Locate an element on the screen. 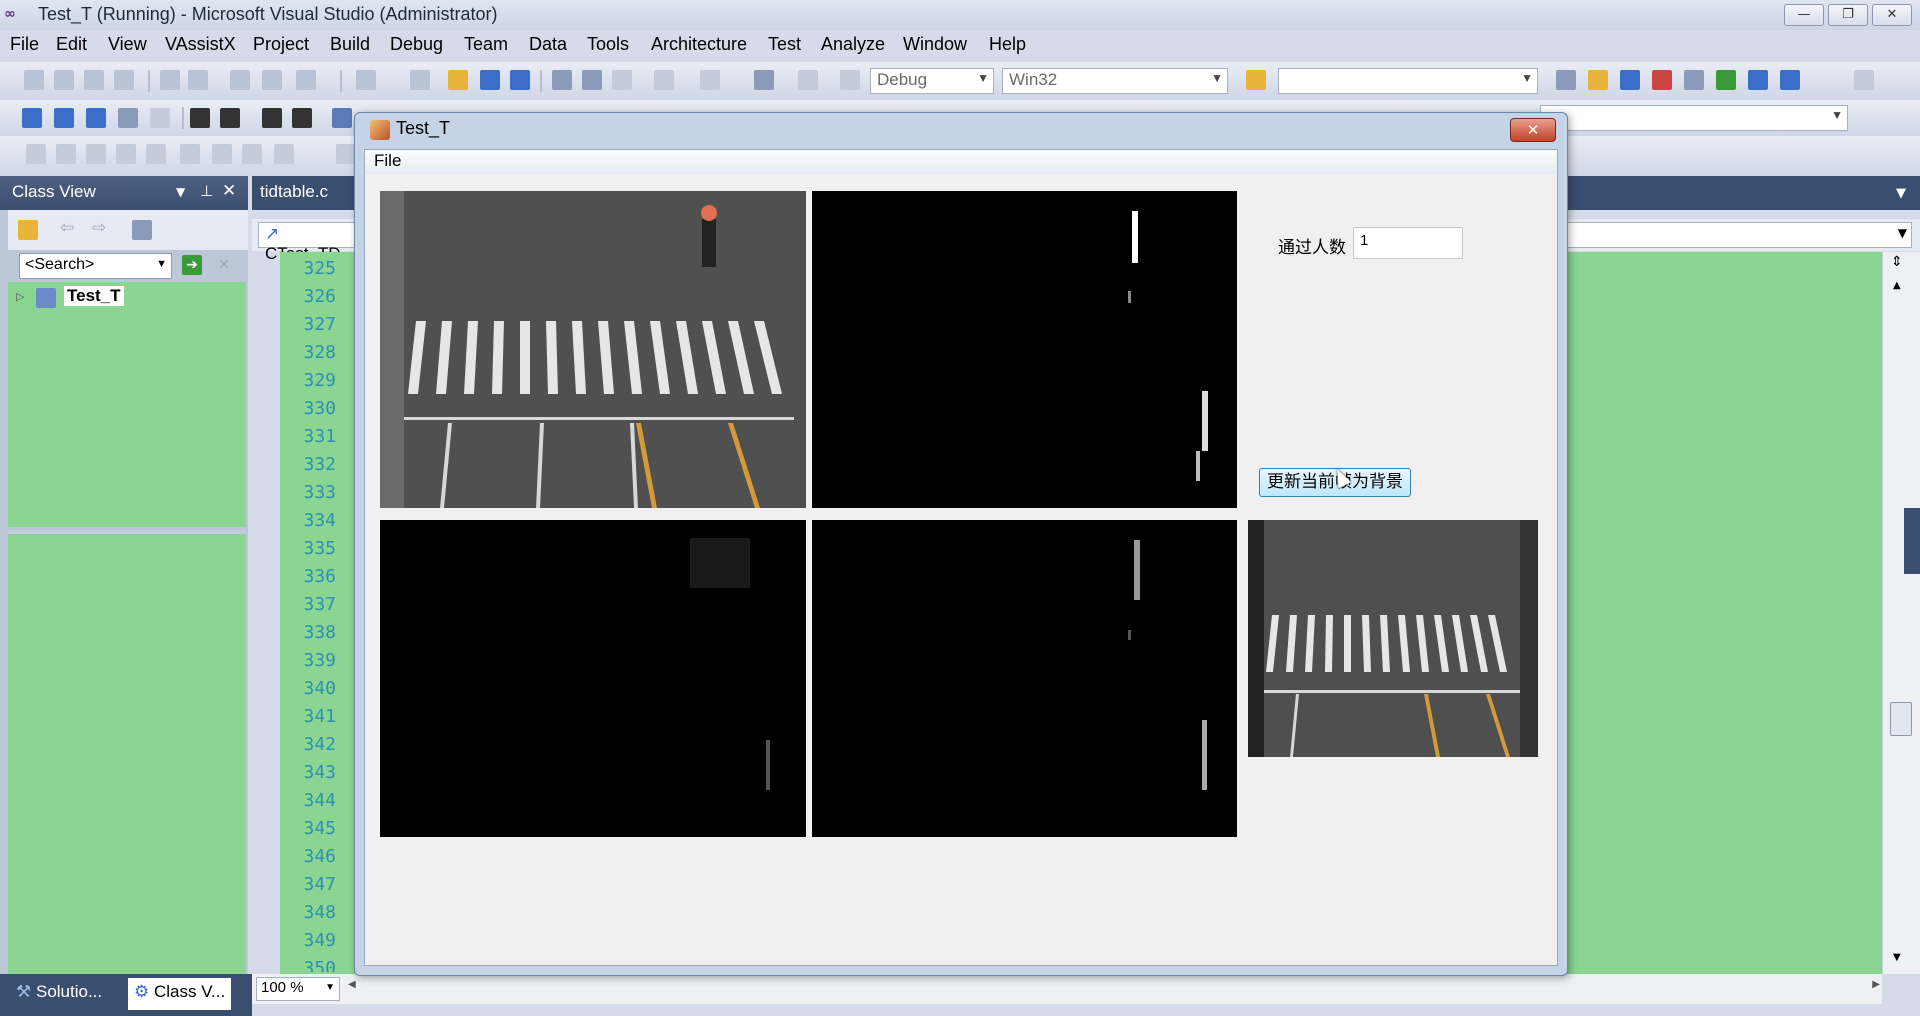 Image resolution: width=1920 pixels, height=1016 pixels. bookmark-icon is located at coordinates (342, 118).